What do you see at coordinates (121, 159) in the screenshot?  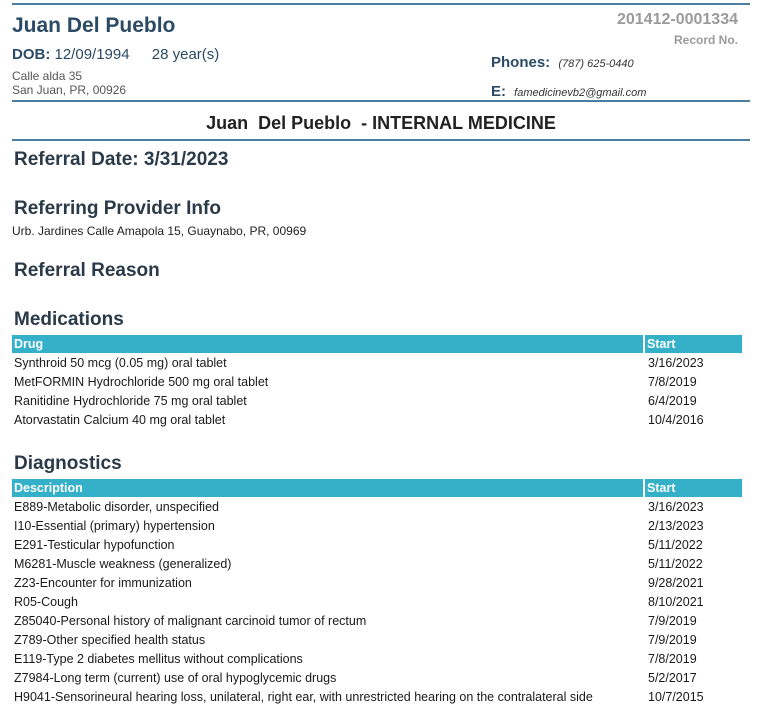 I see `referral-date: Referral Date: 3/31/2023` at bounding box center [121, 159].